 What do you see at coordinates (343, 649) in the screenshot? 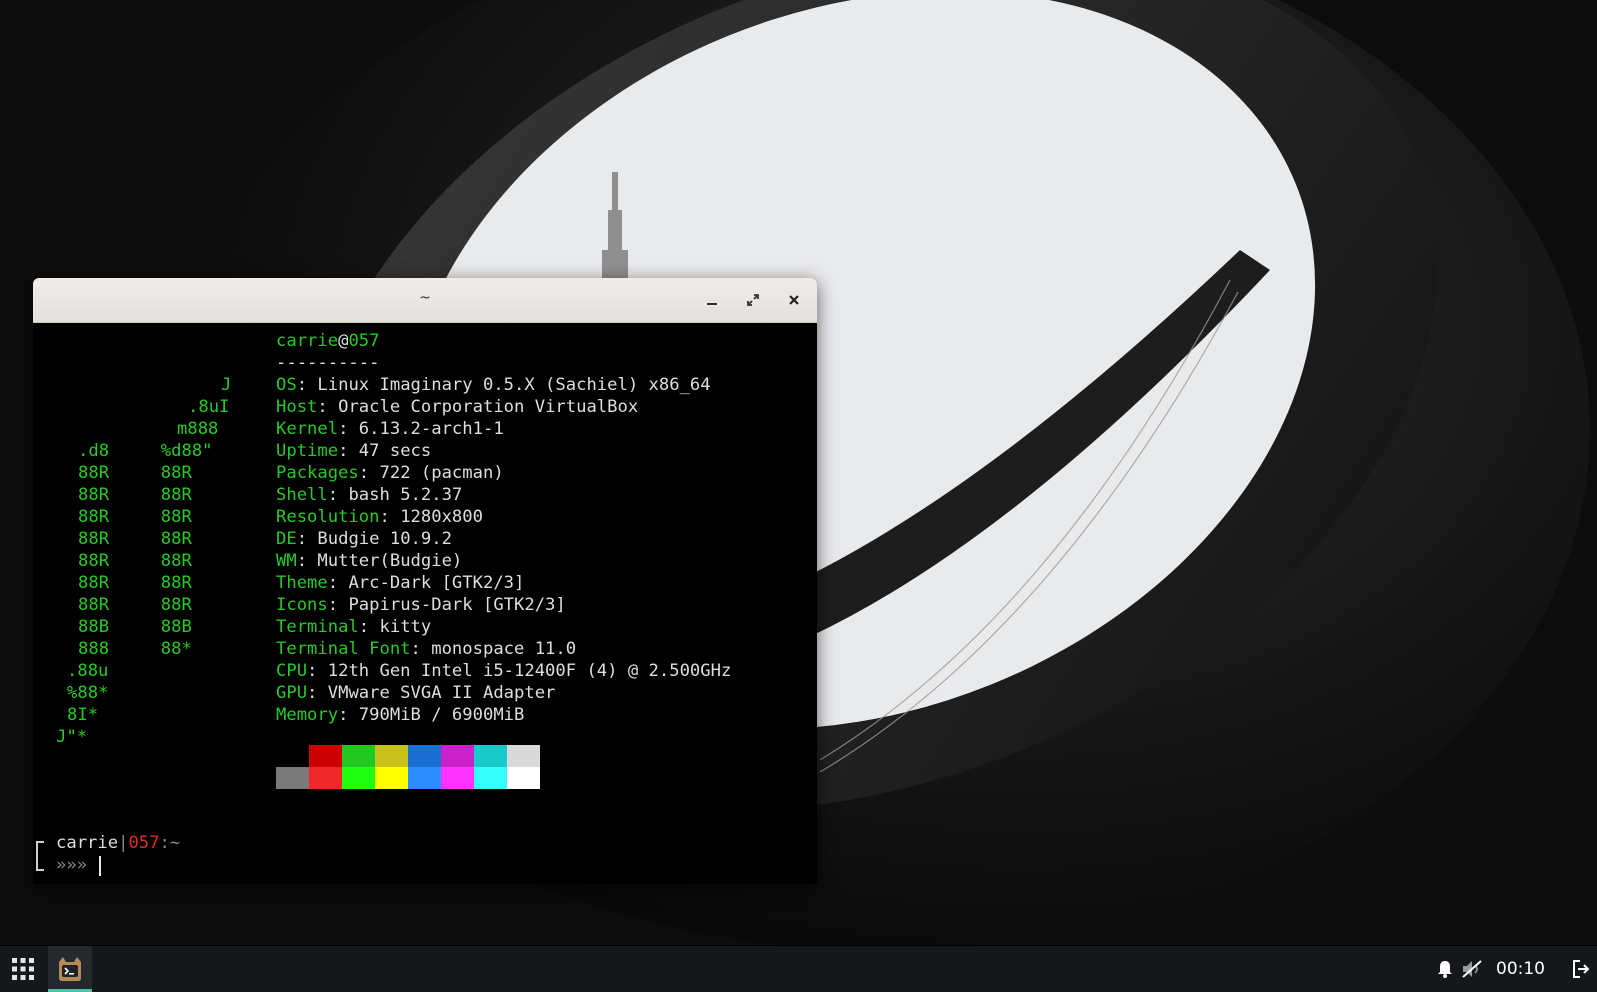
I see `info-key: Terminal Font` at bounding box center [343, 649].